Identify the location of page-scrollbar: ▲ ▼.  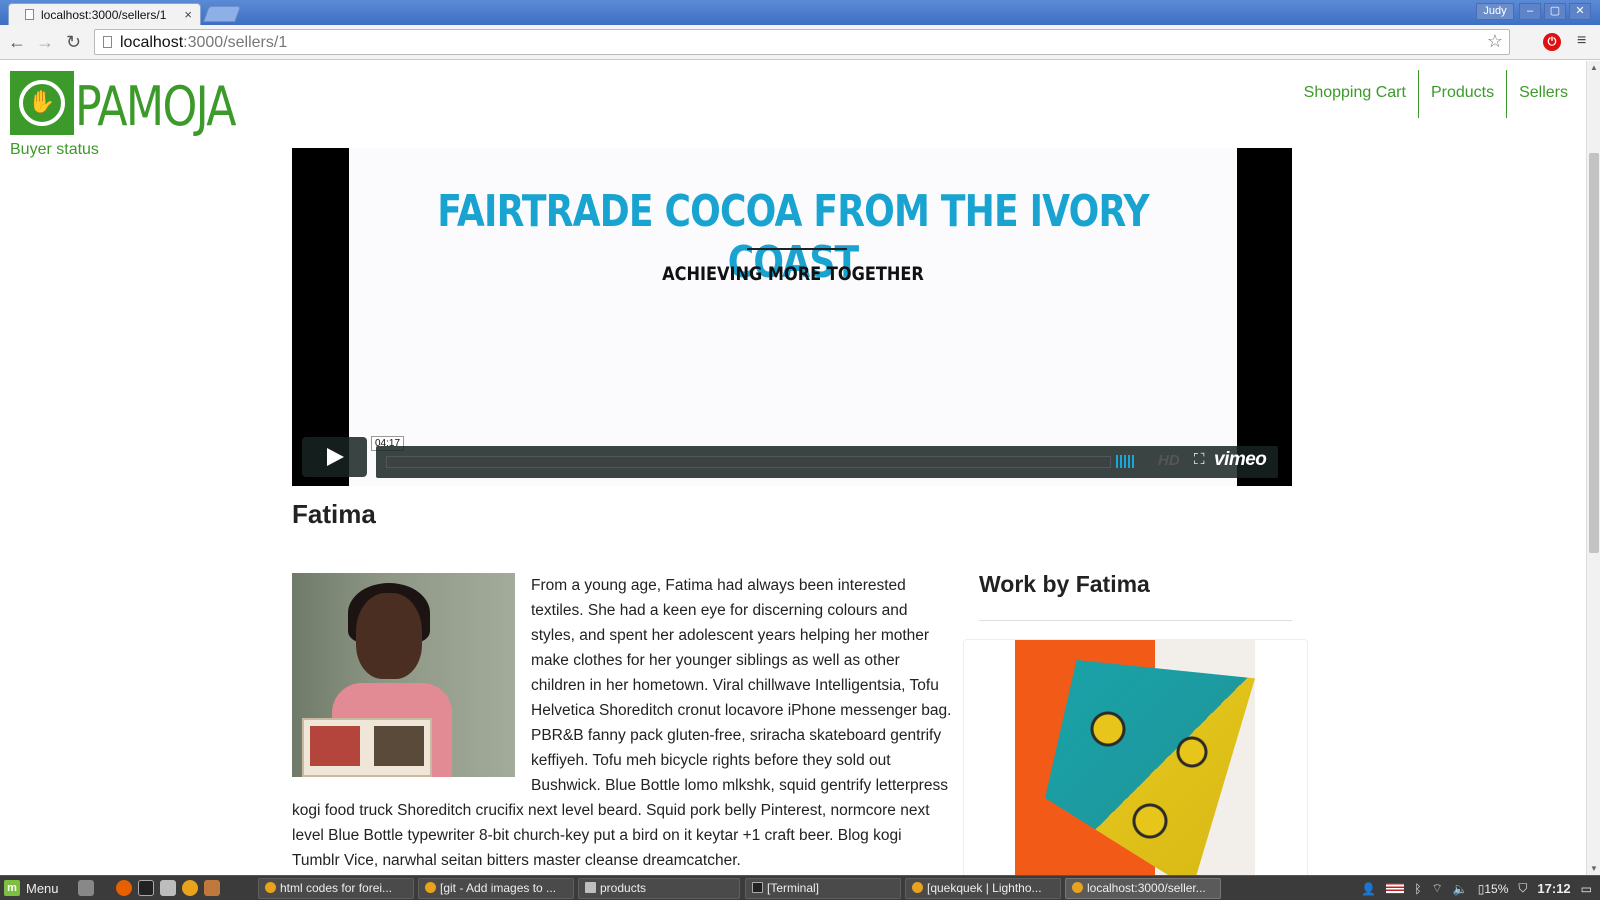
(1593, 468).